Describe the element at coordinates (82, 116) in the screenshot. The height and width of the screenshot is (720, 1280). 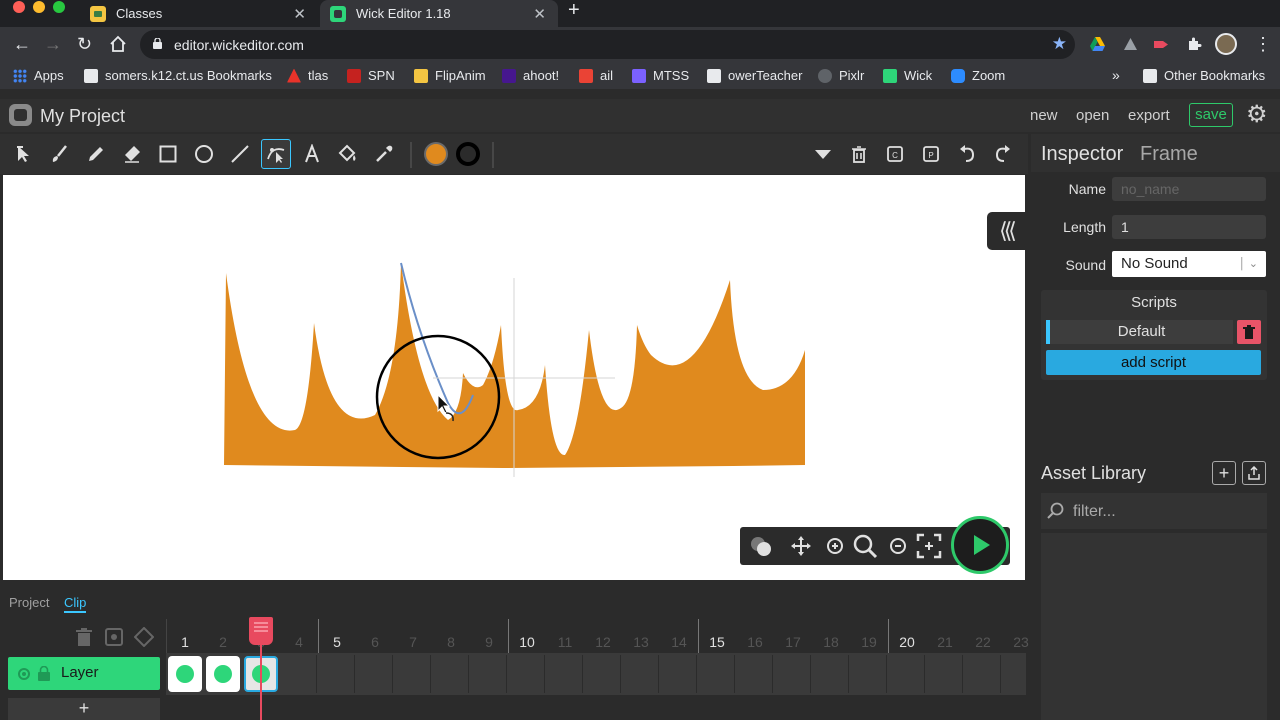
I see `project-title: My Project` at that location.